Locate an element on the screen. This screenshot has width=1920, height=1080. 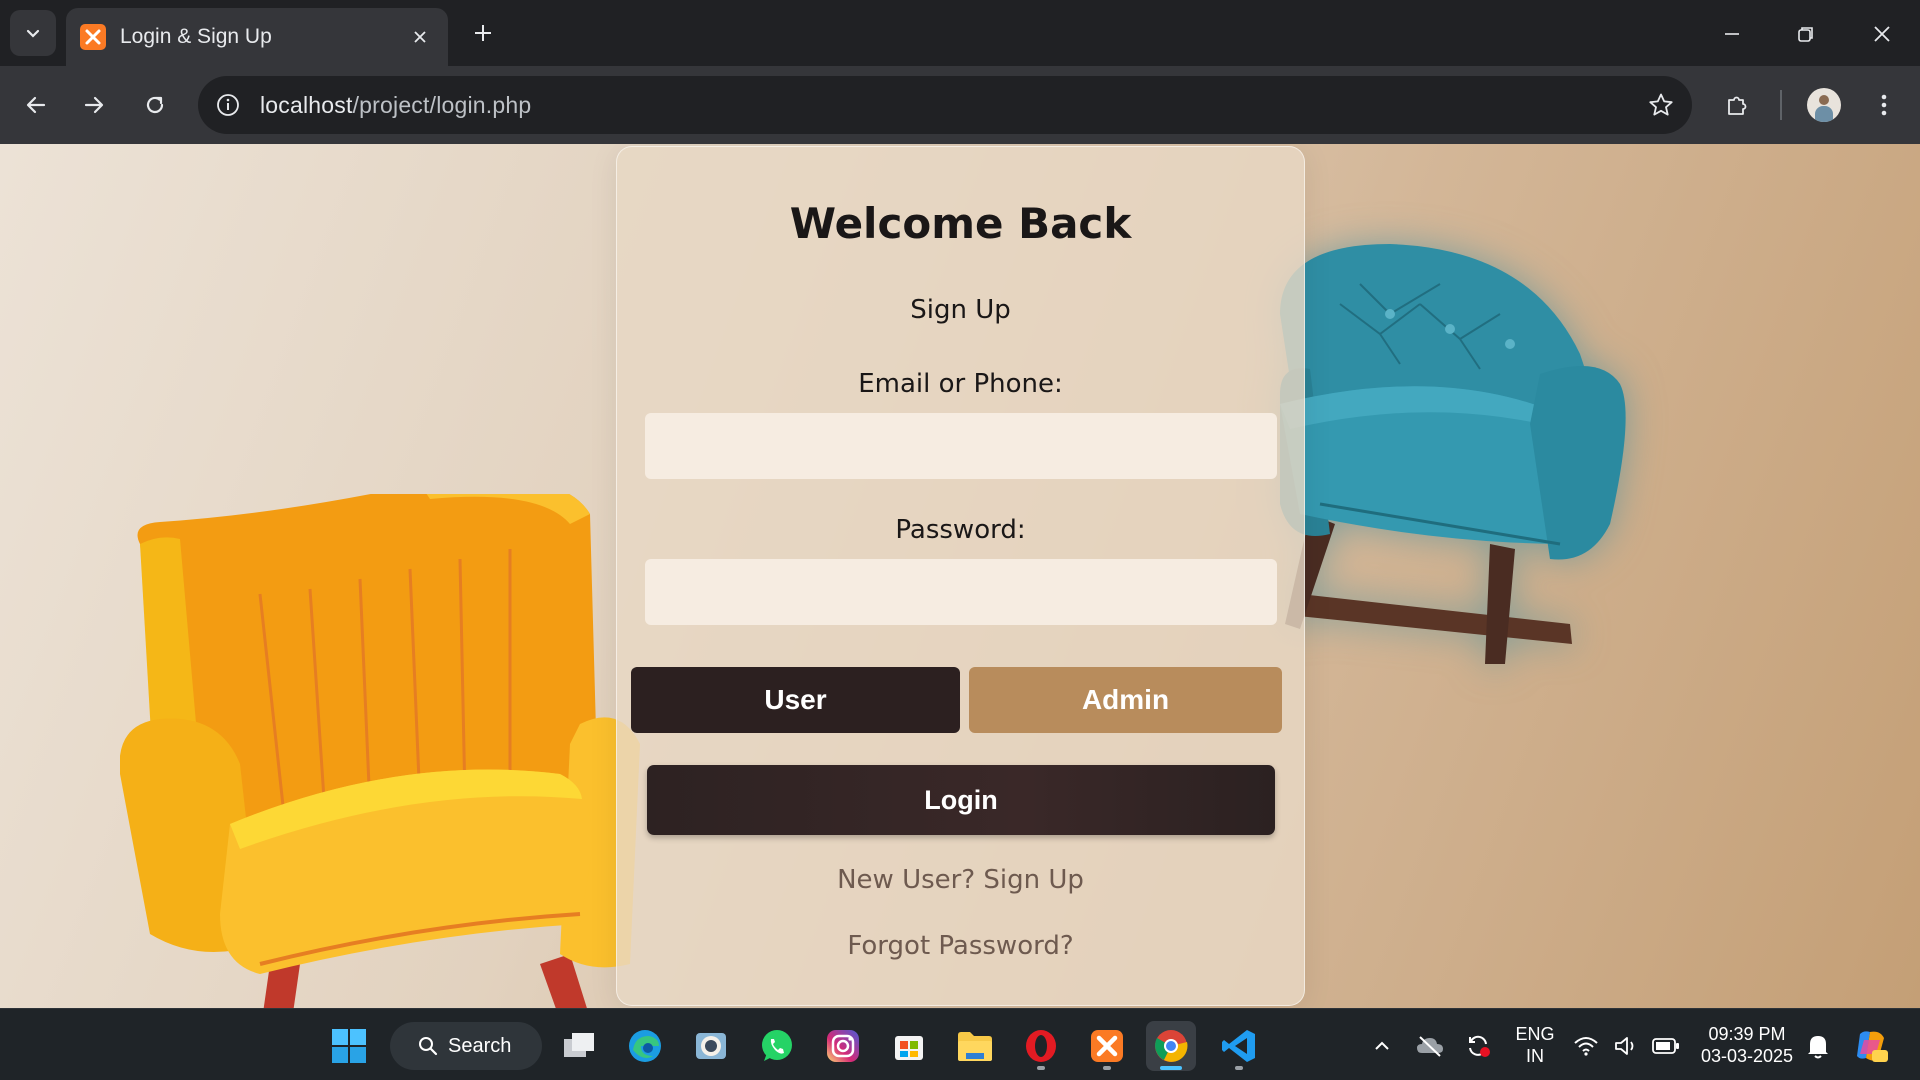
xampp-icon is located at coordinates (1107, 1046).